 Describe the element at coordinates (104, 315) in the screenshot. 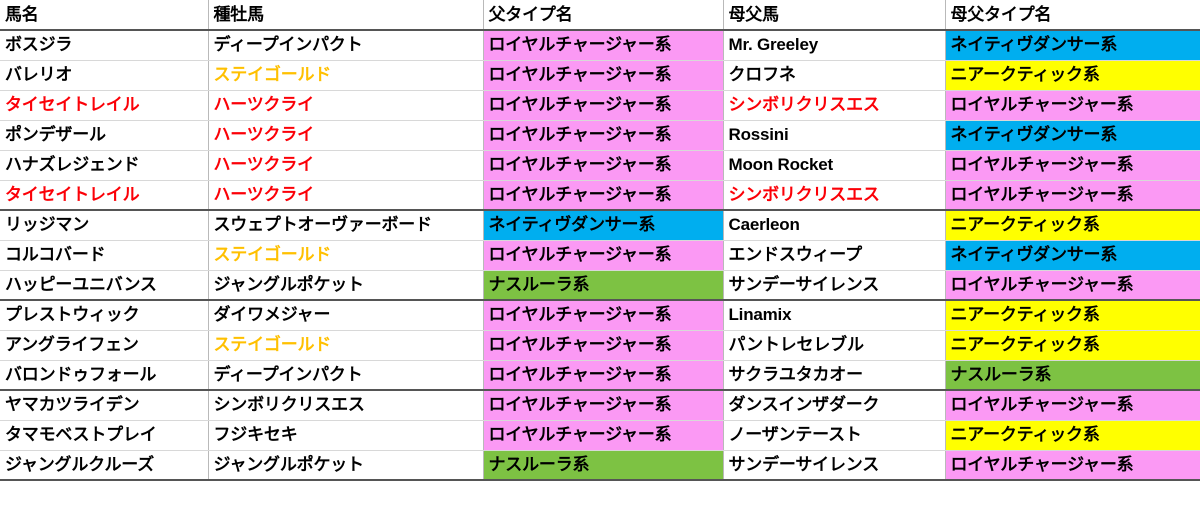

I see `cell-horse: プレストウィック` at that location.